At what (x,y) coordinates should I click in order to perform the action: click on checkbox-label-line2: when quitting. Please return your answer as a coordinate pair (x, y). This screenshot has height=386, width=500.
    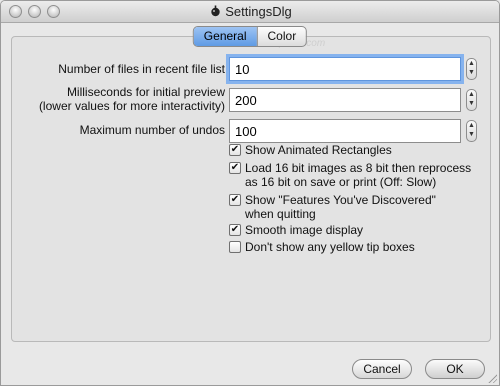
    Looking at the image, I should click on (280, 214).